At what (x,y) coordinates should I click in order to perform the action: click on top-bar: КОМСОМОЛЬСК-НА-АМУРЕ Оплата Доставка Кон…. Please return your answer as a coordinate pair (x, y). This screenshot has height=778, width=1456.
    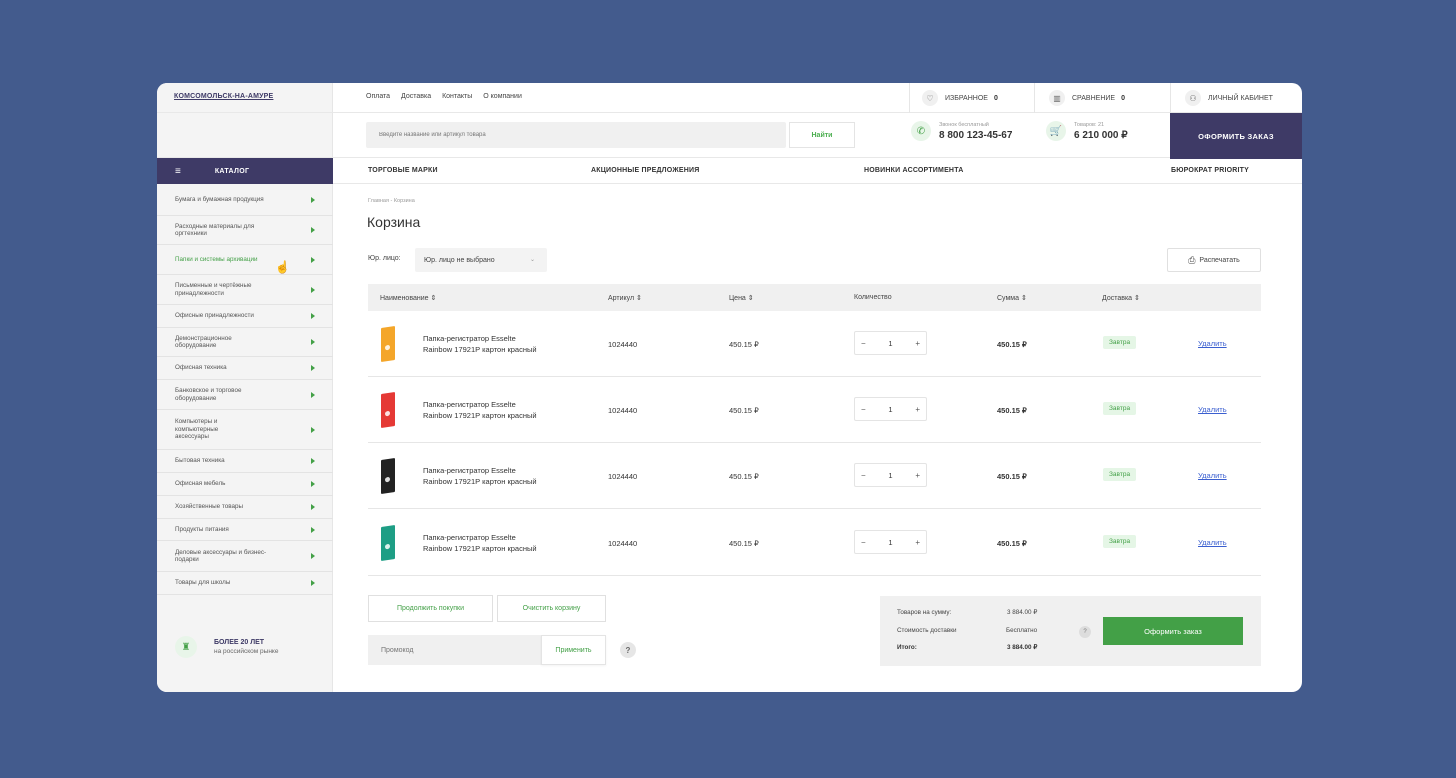
    Looking at the image, I should click on (729, 98).